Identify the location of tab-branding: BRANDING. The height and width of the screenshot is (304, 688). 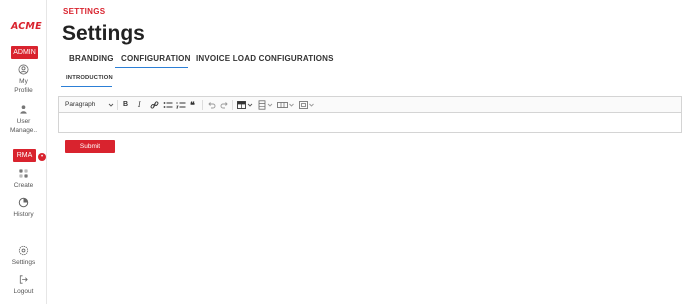
(91, 58).